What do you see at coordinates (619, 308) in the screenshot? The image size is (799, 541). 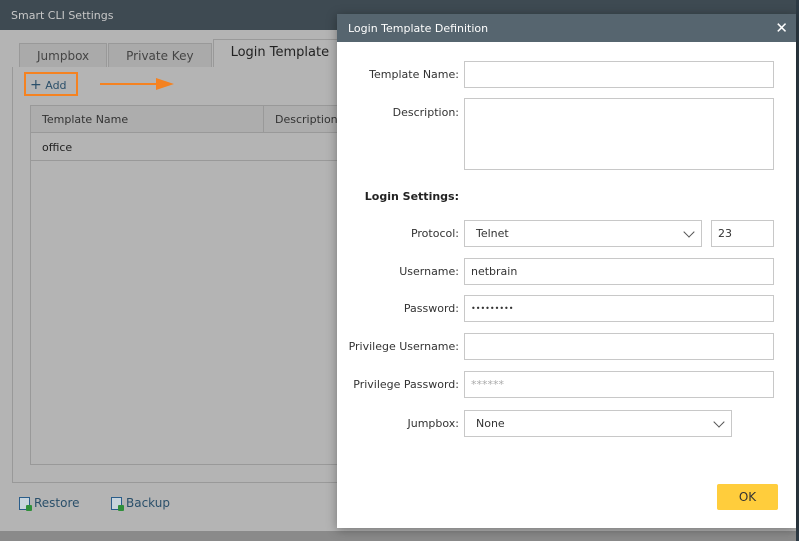 I see `password-input: •••••••••` at bounding box center [619, 308].